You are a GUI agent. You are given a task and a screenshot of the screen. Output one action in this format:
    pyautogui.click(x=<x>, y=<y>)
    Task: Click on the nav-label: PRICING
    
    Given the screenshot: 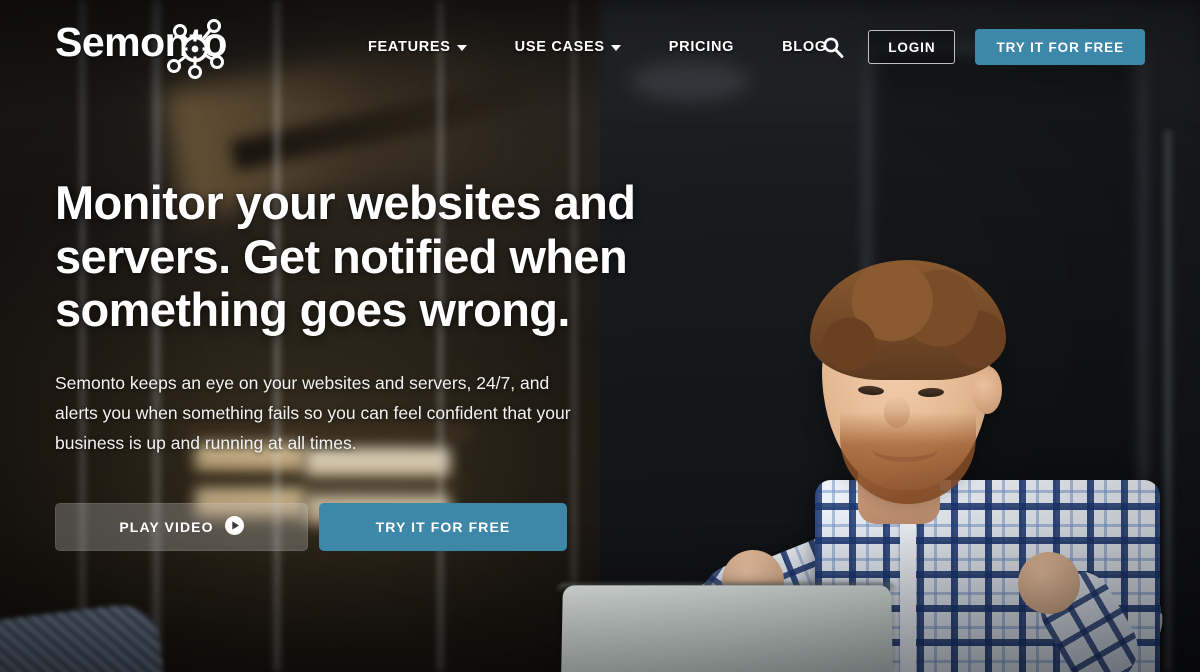 What is the action you would take?
    pyautogui.click(x=701, y=47)
    